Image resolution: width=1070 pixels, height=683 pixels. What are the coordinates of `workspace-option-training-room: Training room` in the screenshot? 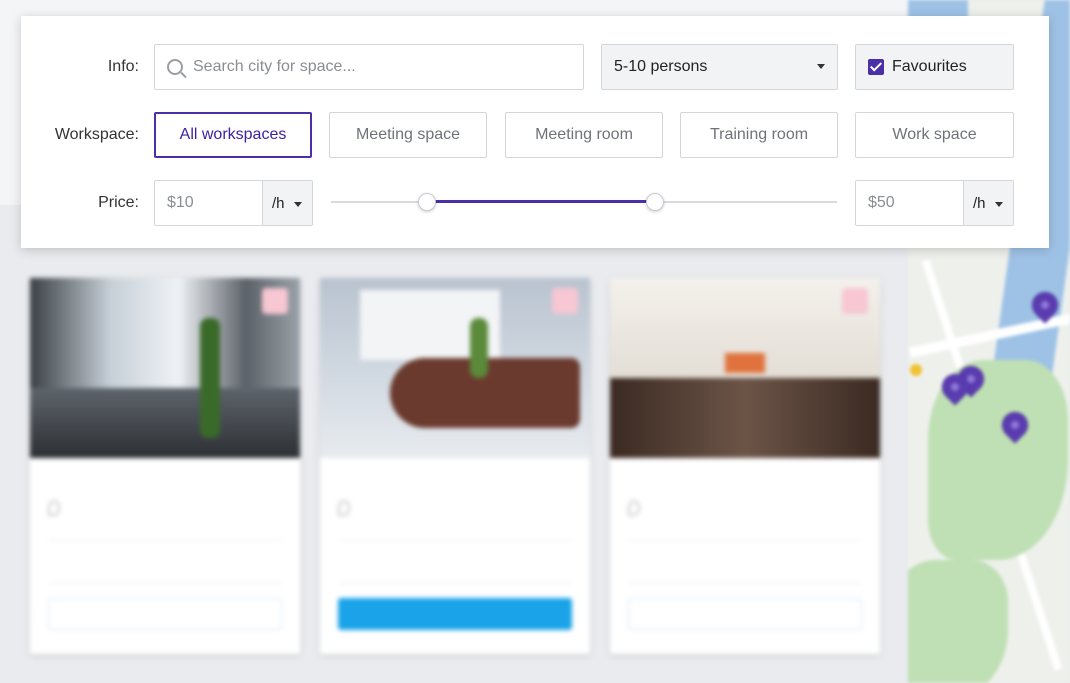 It's located at (759, 135).